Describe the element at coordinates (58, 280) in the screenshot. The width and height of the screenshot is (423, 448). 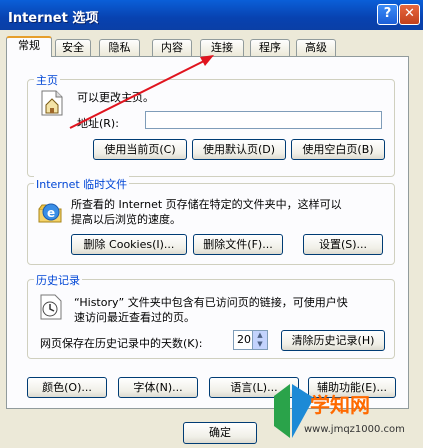
I see `history-group-title: 历史记录` at that location.